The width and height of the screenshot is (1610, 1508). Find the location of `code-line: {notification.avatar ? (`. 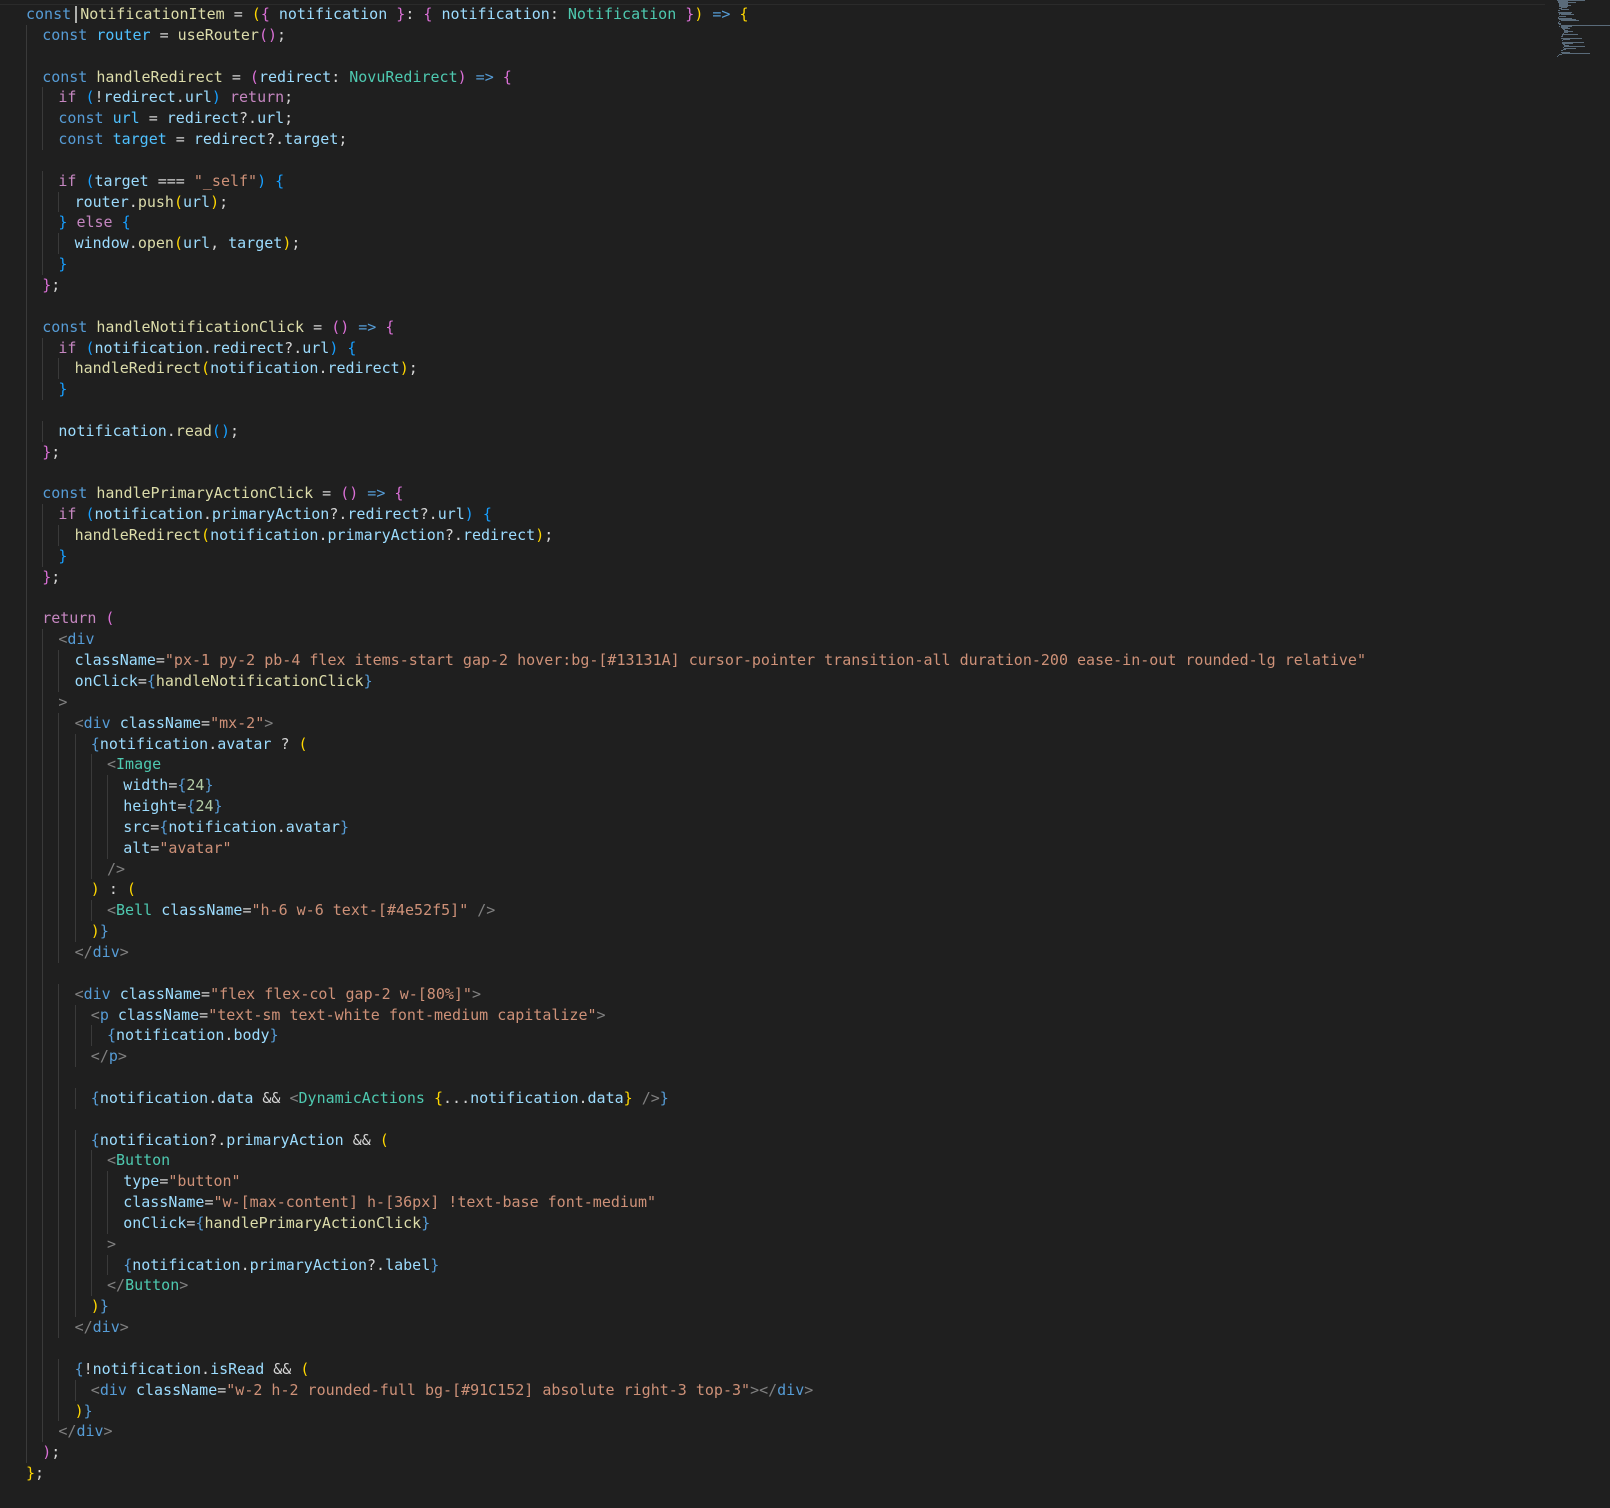

code-line: {notification.avatar ? ( is located at coordinates (696, 744).